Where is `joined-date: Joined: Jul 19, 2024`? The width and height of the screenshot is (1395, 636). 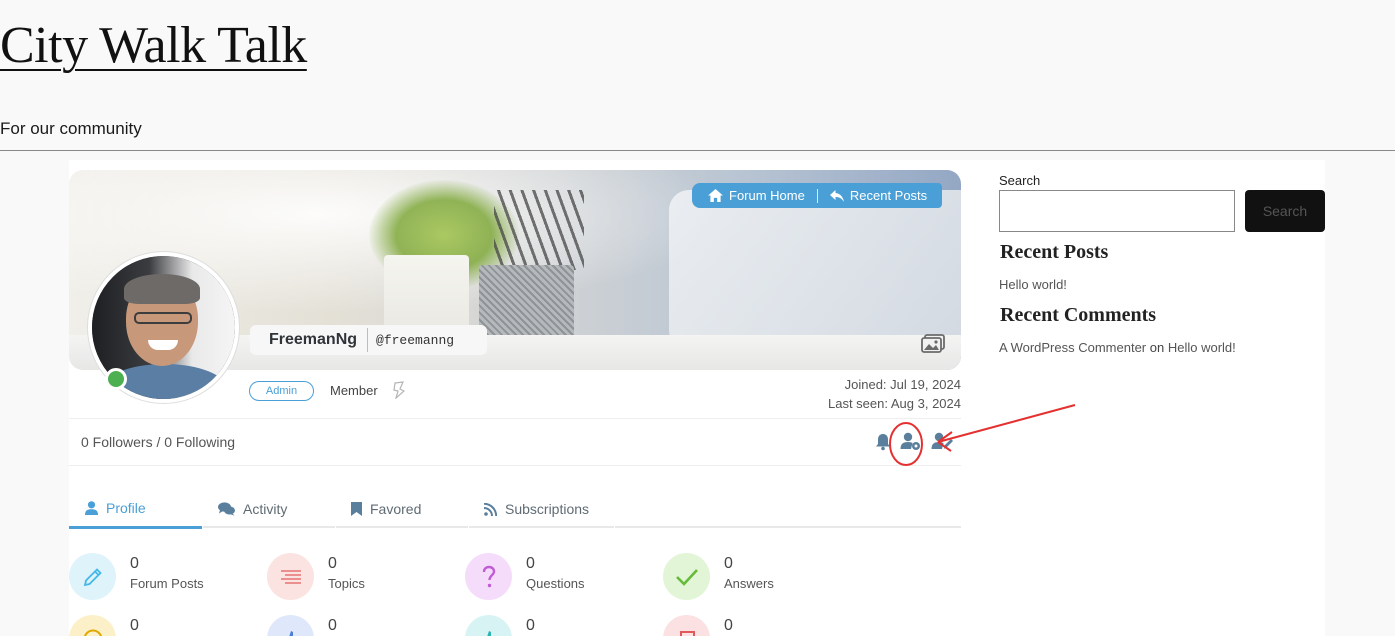
joined-date: Joined: Jul 19, 2024 is located at coordinates (902, 384).